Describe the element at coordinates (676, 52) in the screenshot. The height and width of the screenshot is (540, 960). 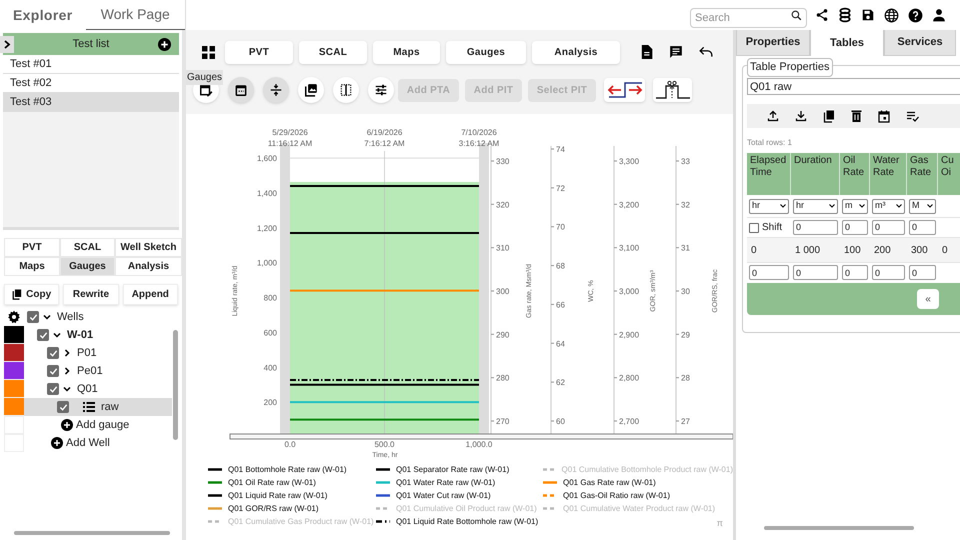
I see `comment-icon` at that location.